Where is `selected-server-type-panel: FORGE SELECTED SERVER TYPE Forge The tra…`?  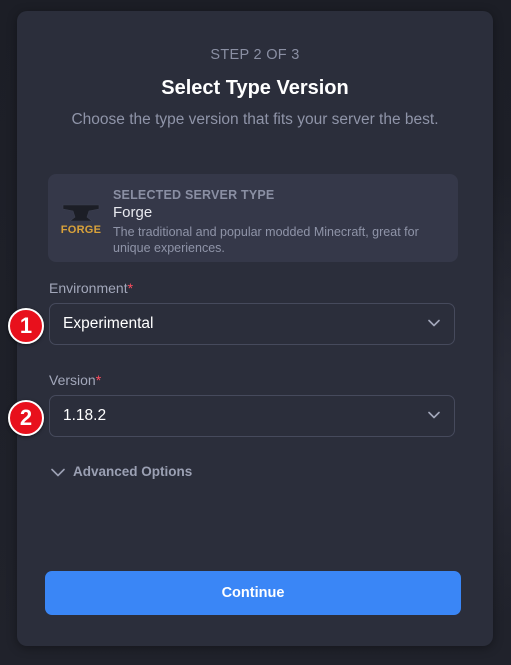 selected-server-type-panel: FORGE SELECTED SERVER TYPE Forge The tra… is located at coordinates (253, 218).